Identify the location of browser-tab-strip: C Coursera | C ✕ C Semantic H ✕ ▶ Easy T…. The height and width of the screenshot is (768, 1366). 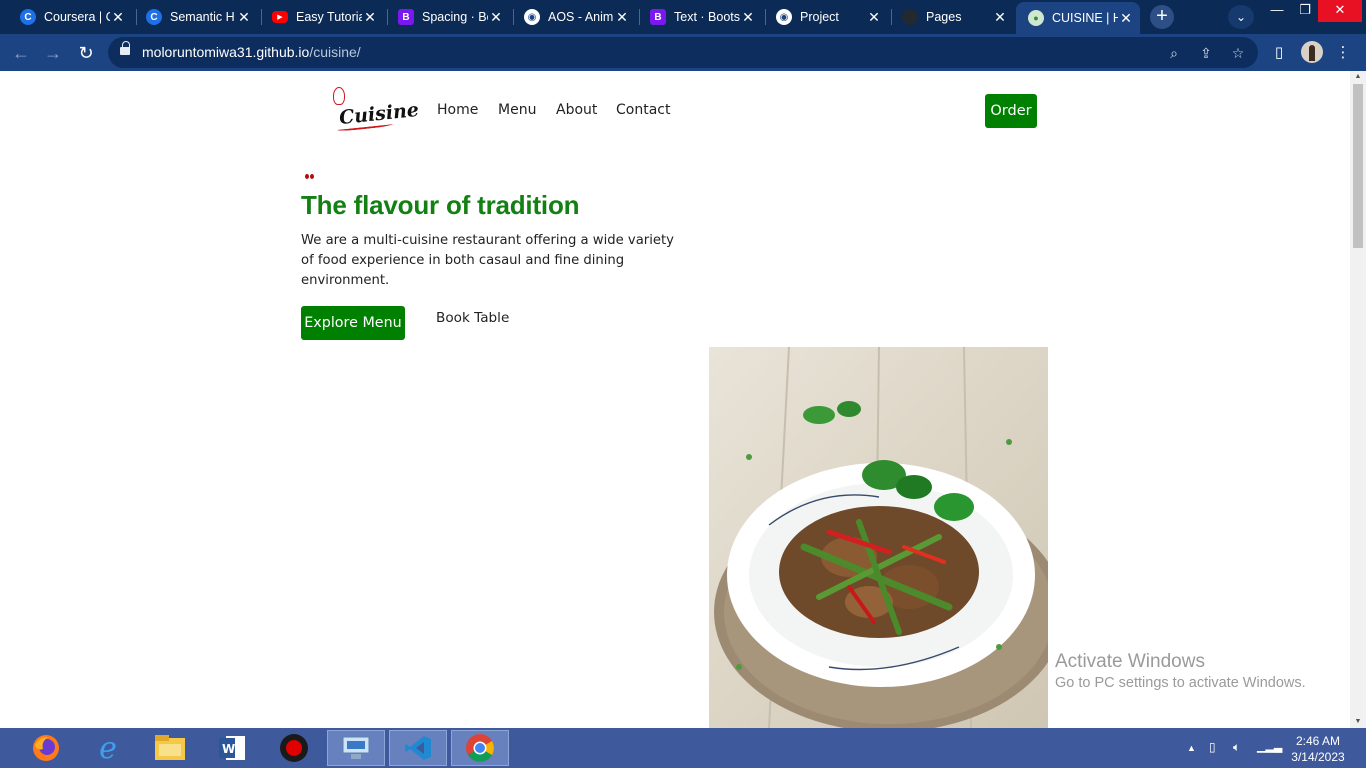
(683, 17).